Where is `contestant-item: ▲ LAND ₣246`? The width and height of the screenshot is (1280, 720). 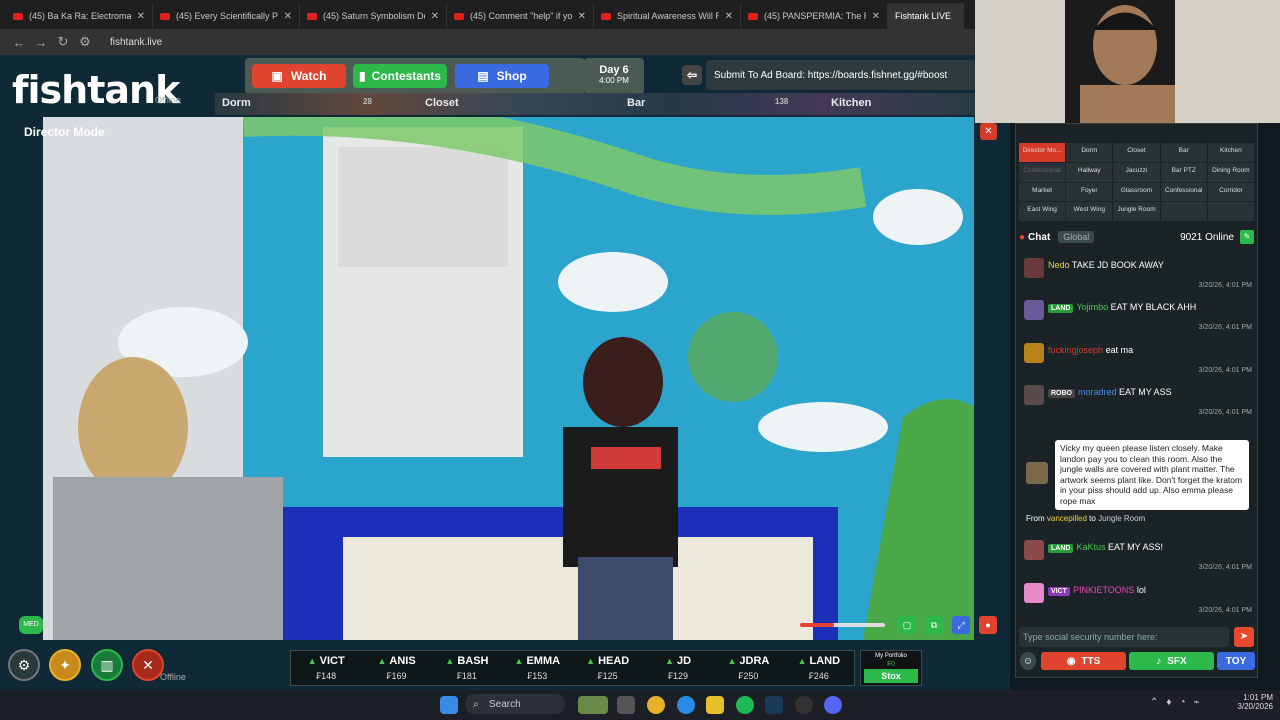
contestant-item: ▲ LAND ₣246 is located at coordinates (819, 668).